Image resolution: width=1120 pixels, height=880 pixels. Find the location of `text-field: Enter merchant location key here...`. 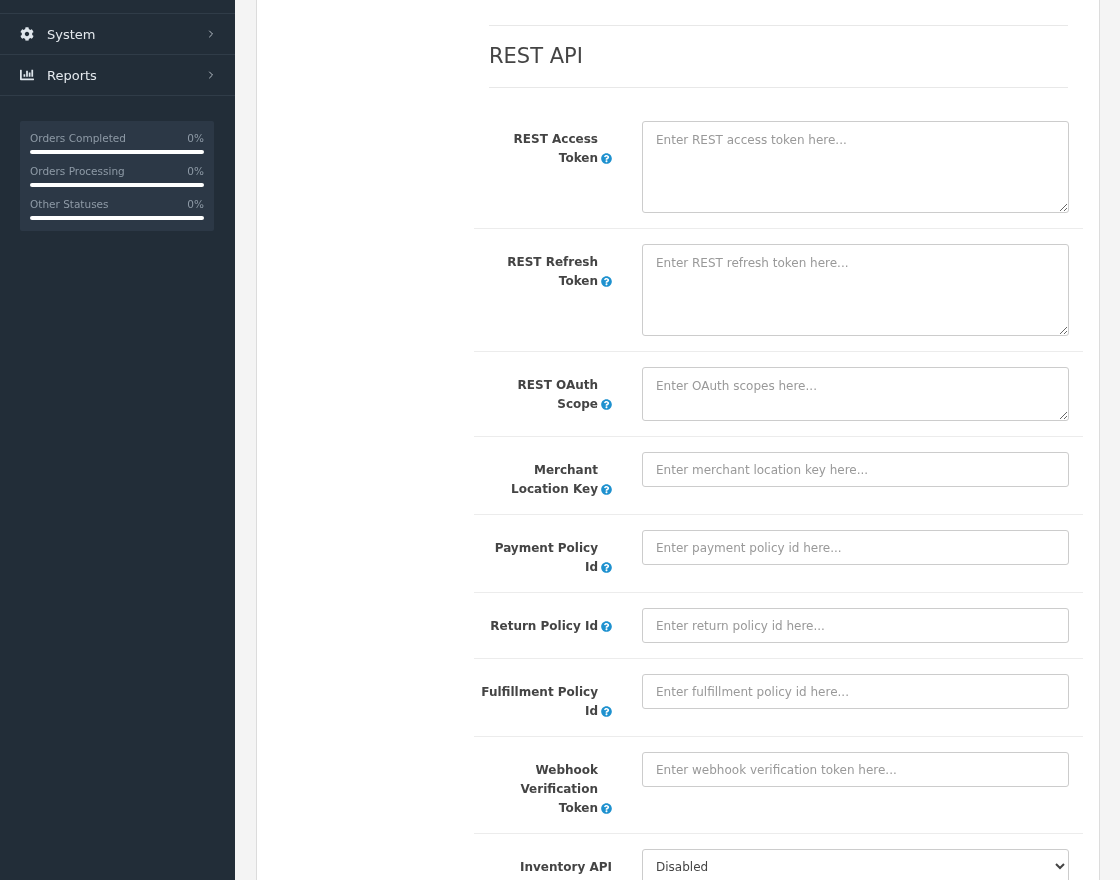

text-field: Enter merchant location key here... is located at coordinates (855, 469).